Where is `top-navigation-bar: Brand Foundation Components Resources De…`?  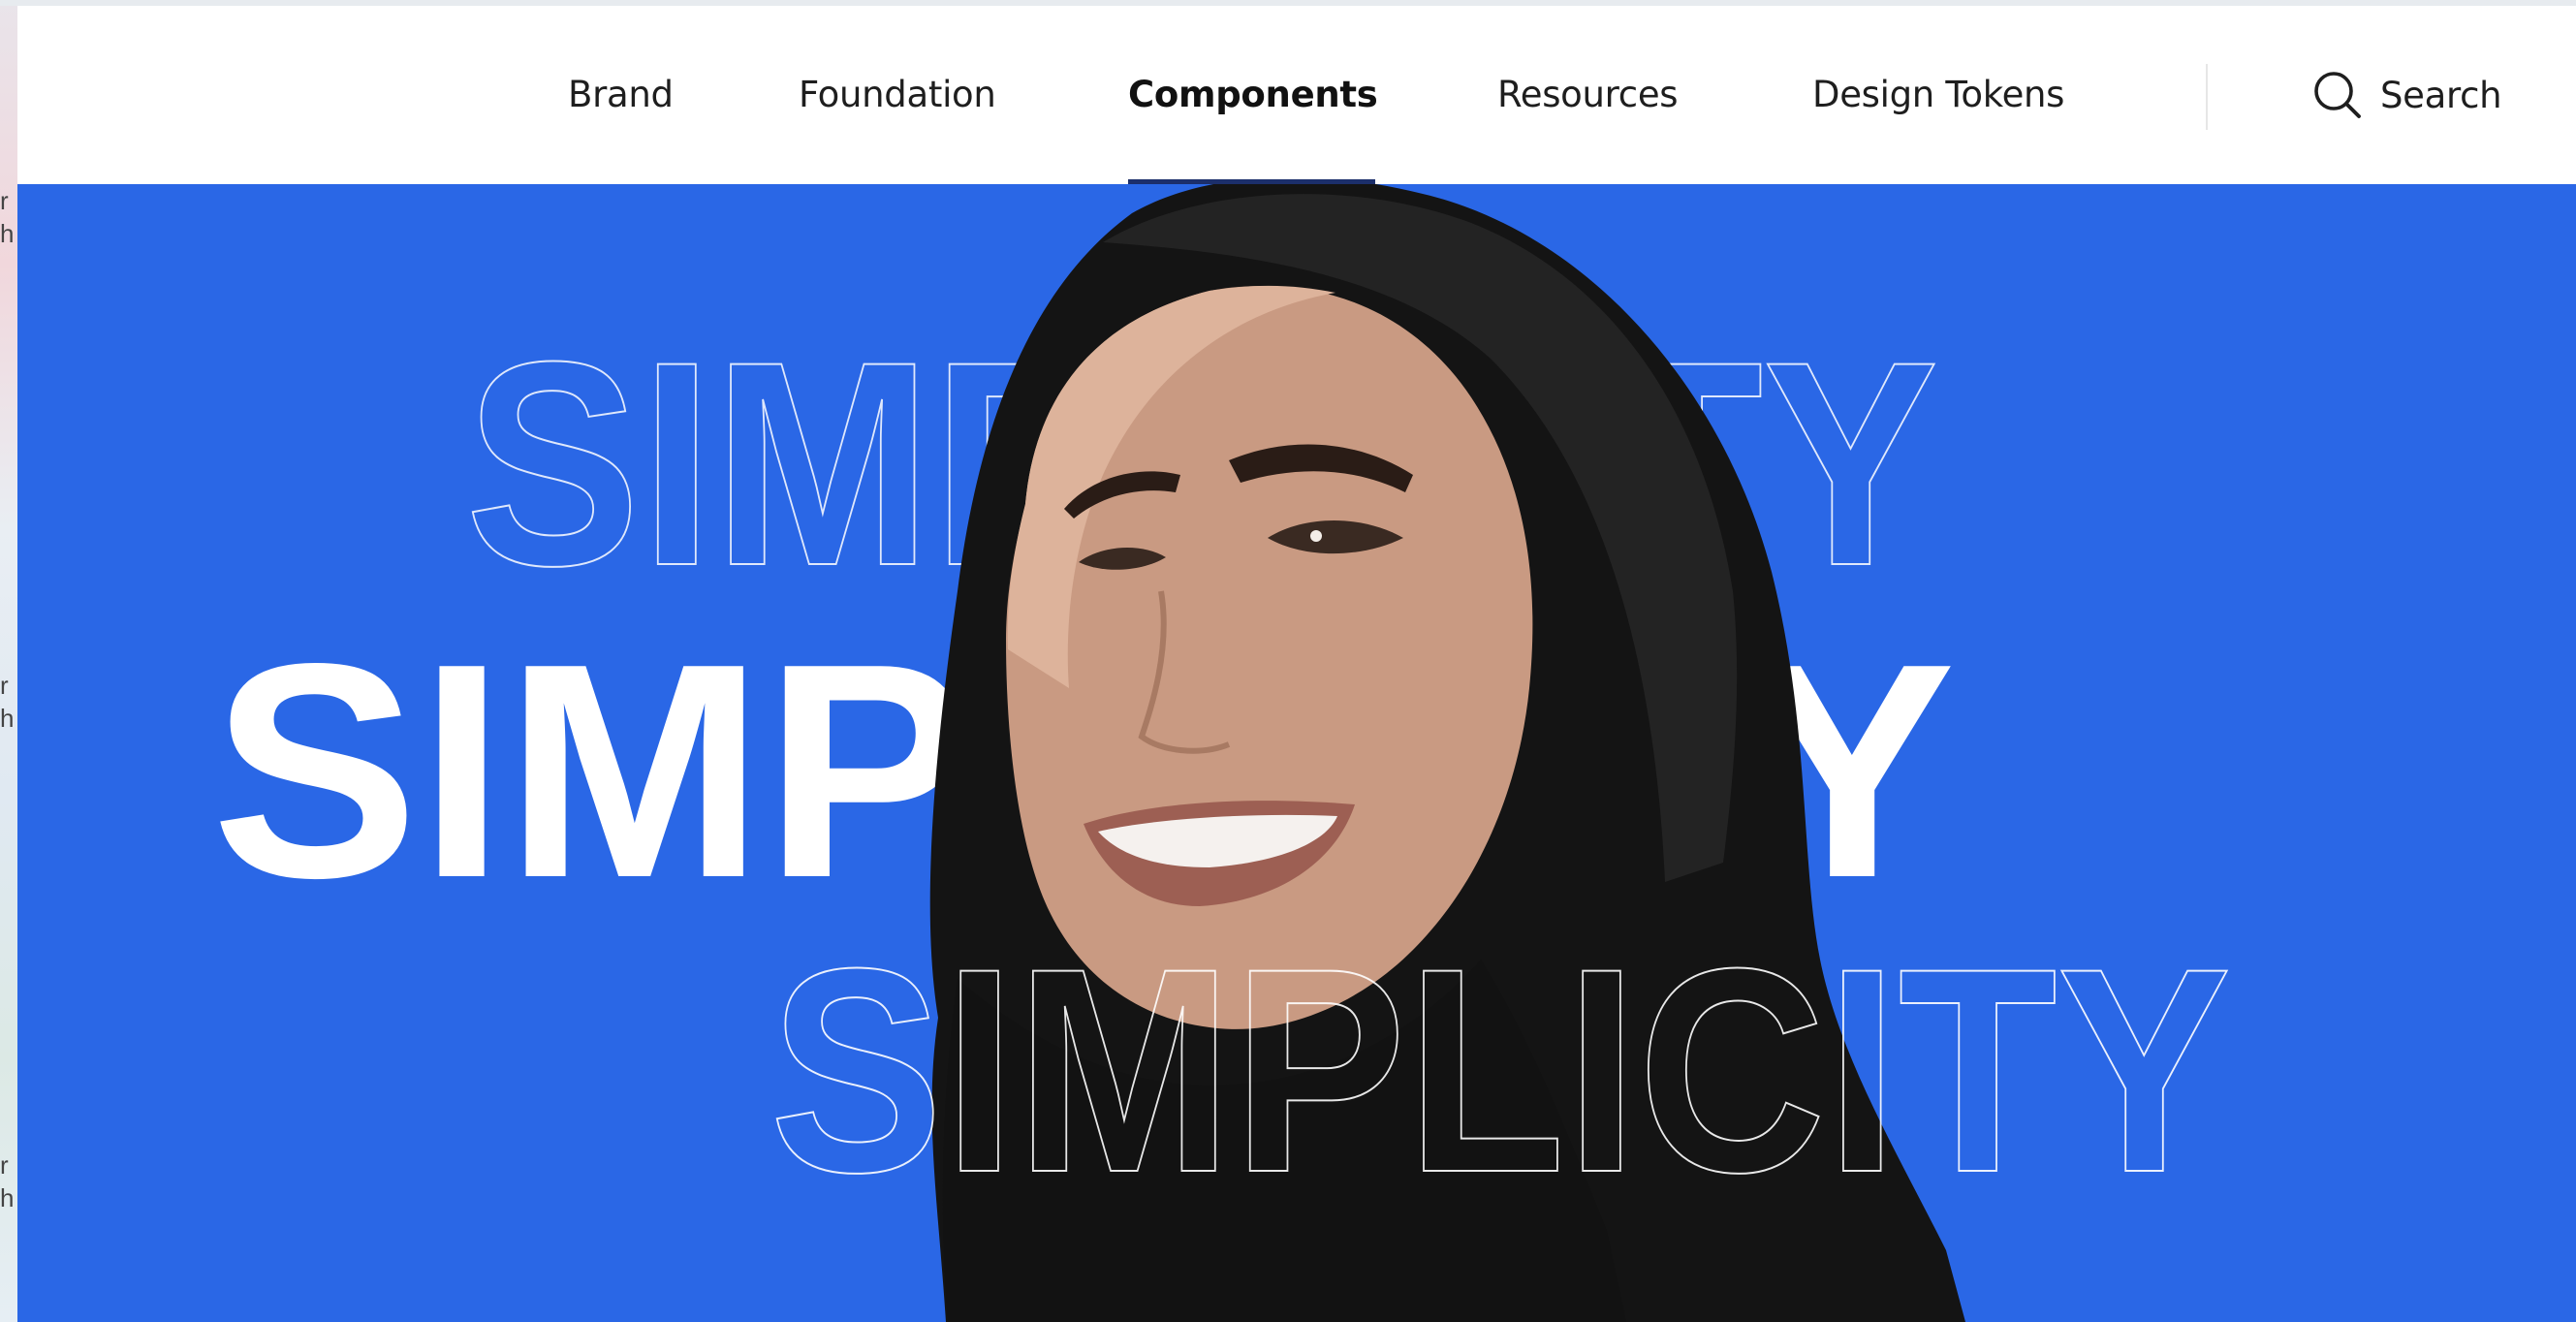
top-navigation-bar: Brand Foundation Components Resources De… is located at coordinates (1296, 95).